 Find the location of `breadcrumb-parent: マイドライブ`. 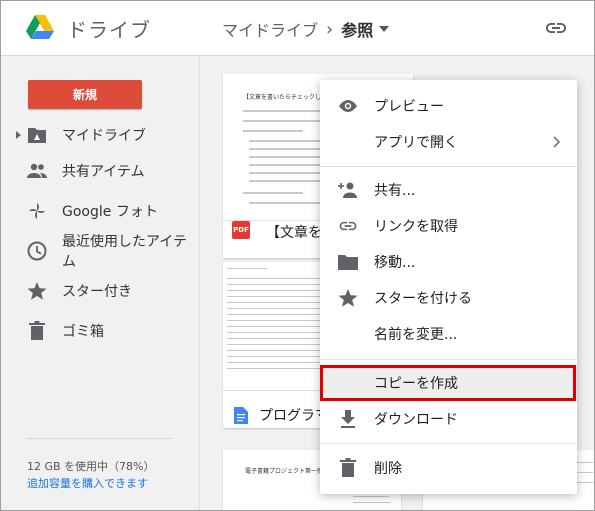

breadcrumb-parent: マイドライブ is located at coordinates (270, 29).